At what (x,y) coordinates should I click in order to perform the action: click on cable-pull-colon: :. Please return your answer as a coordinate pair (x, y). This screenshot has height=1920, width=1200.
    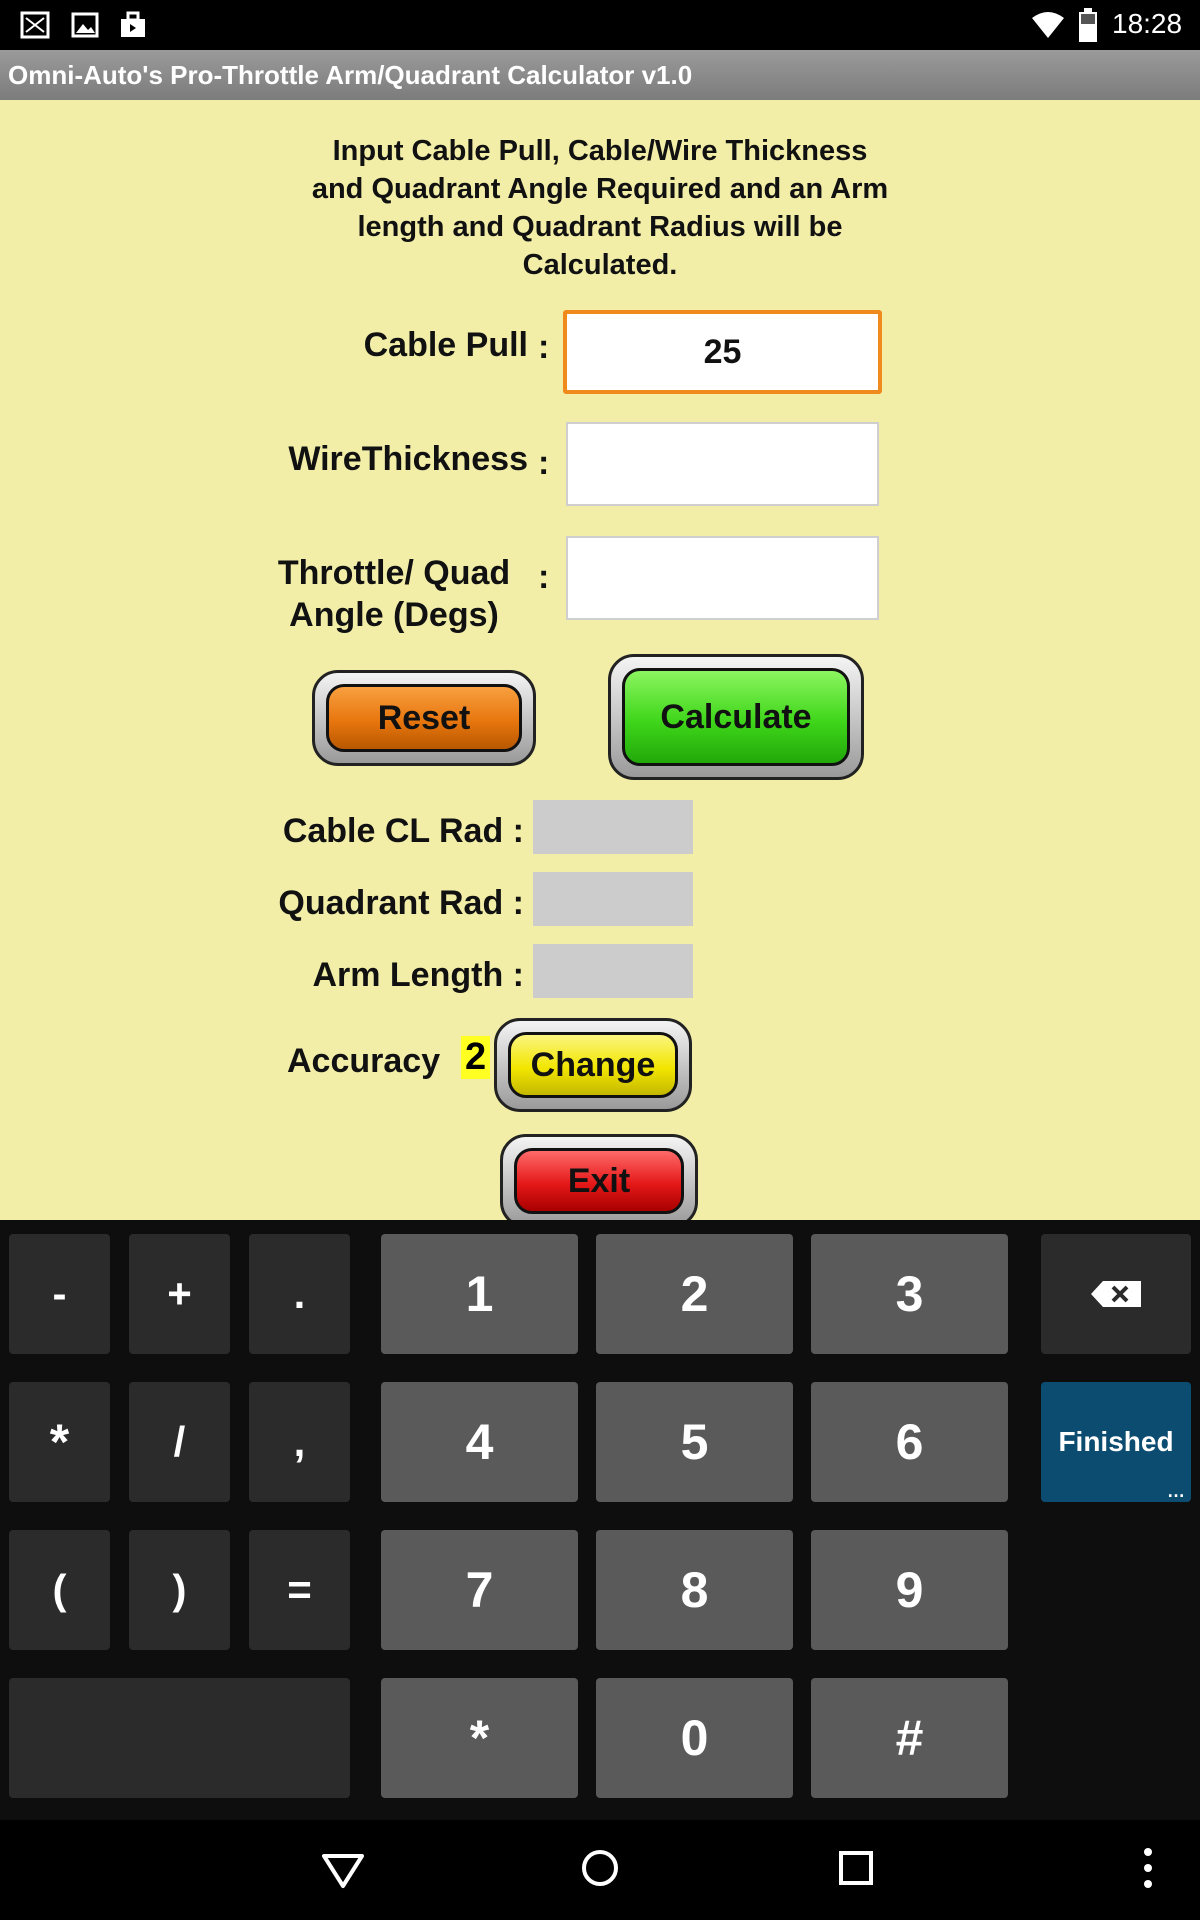
    Looking at the image, I should click on (544, 347).